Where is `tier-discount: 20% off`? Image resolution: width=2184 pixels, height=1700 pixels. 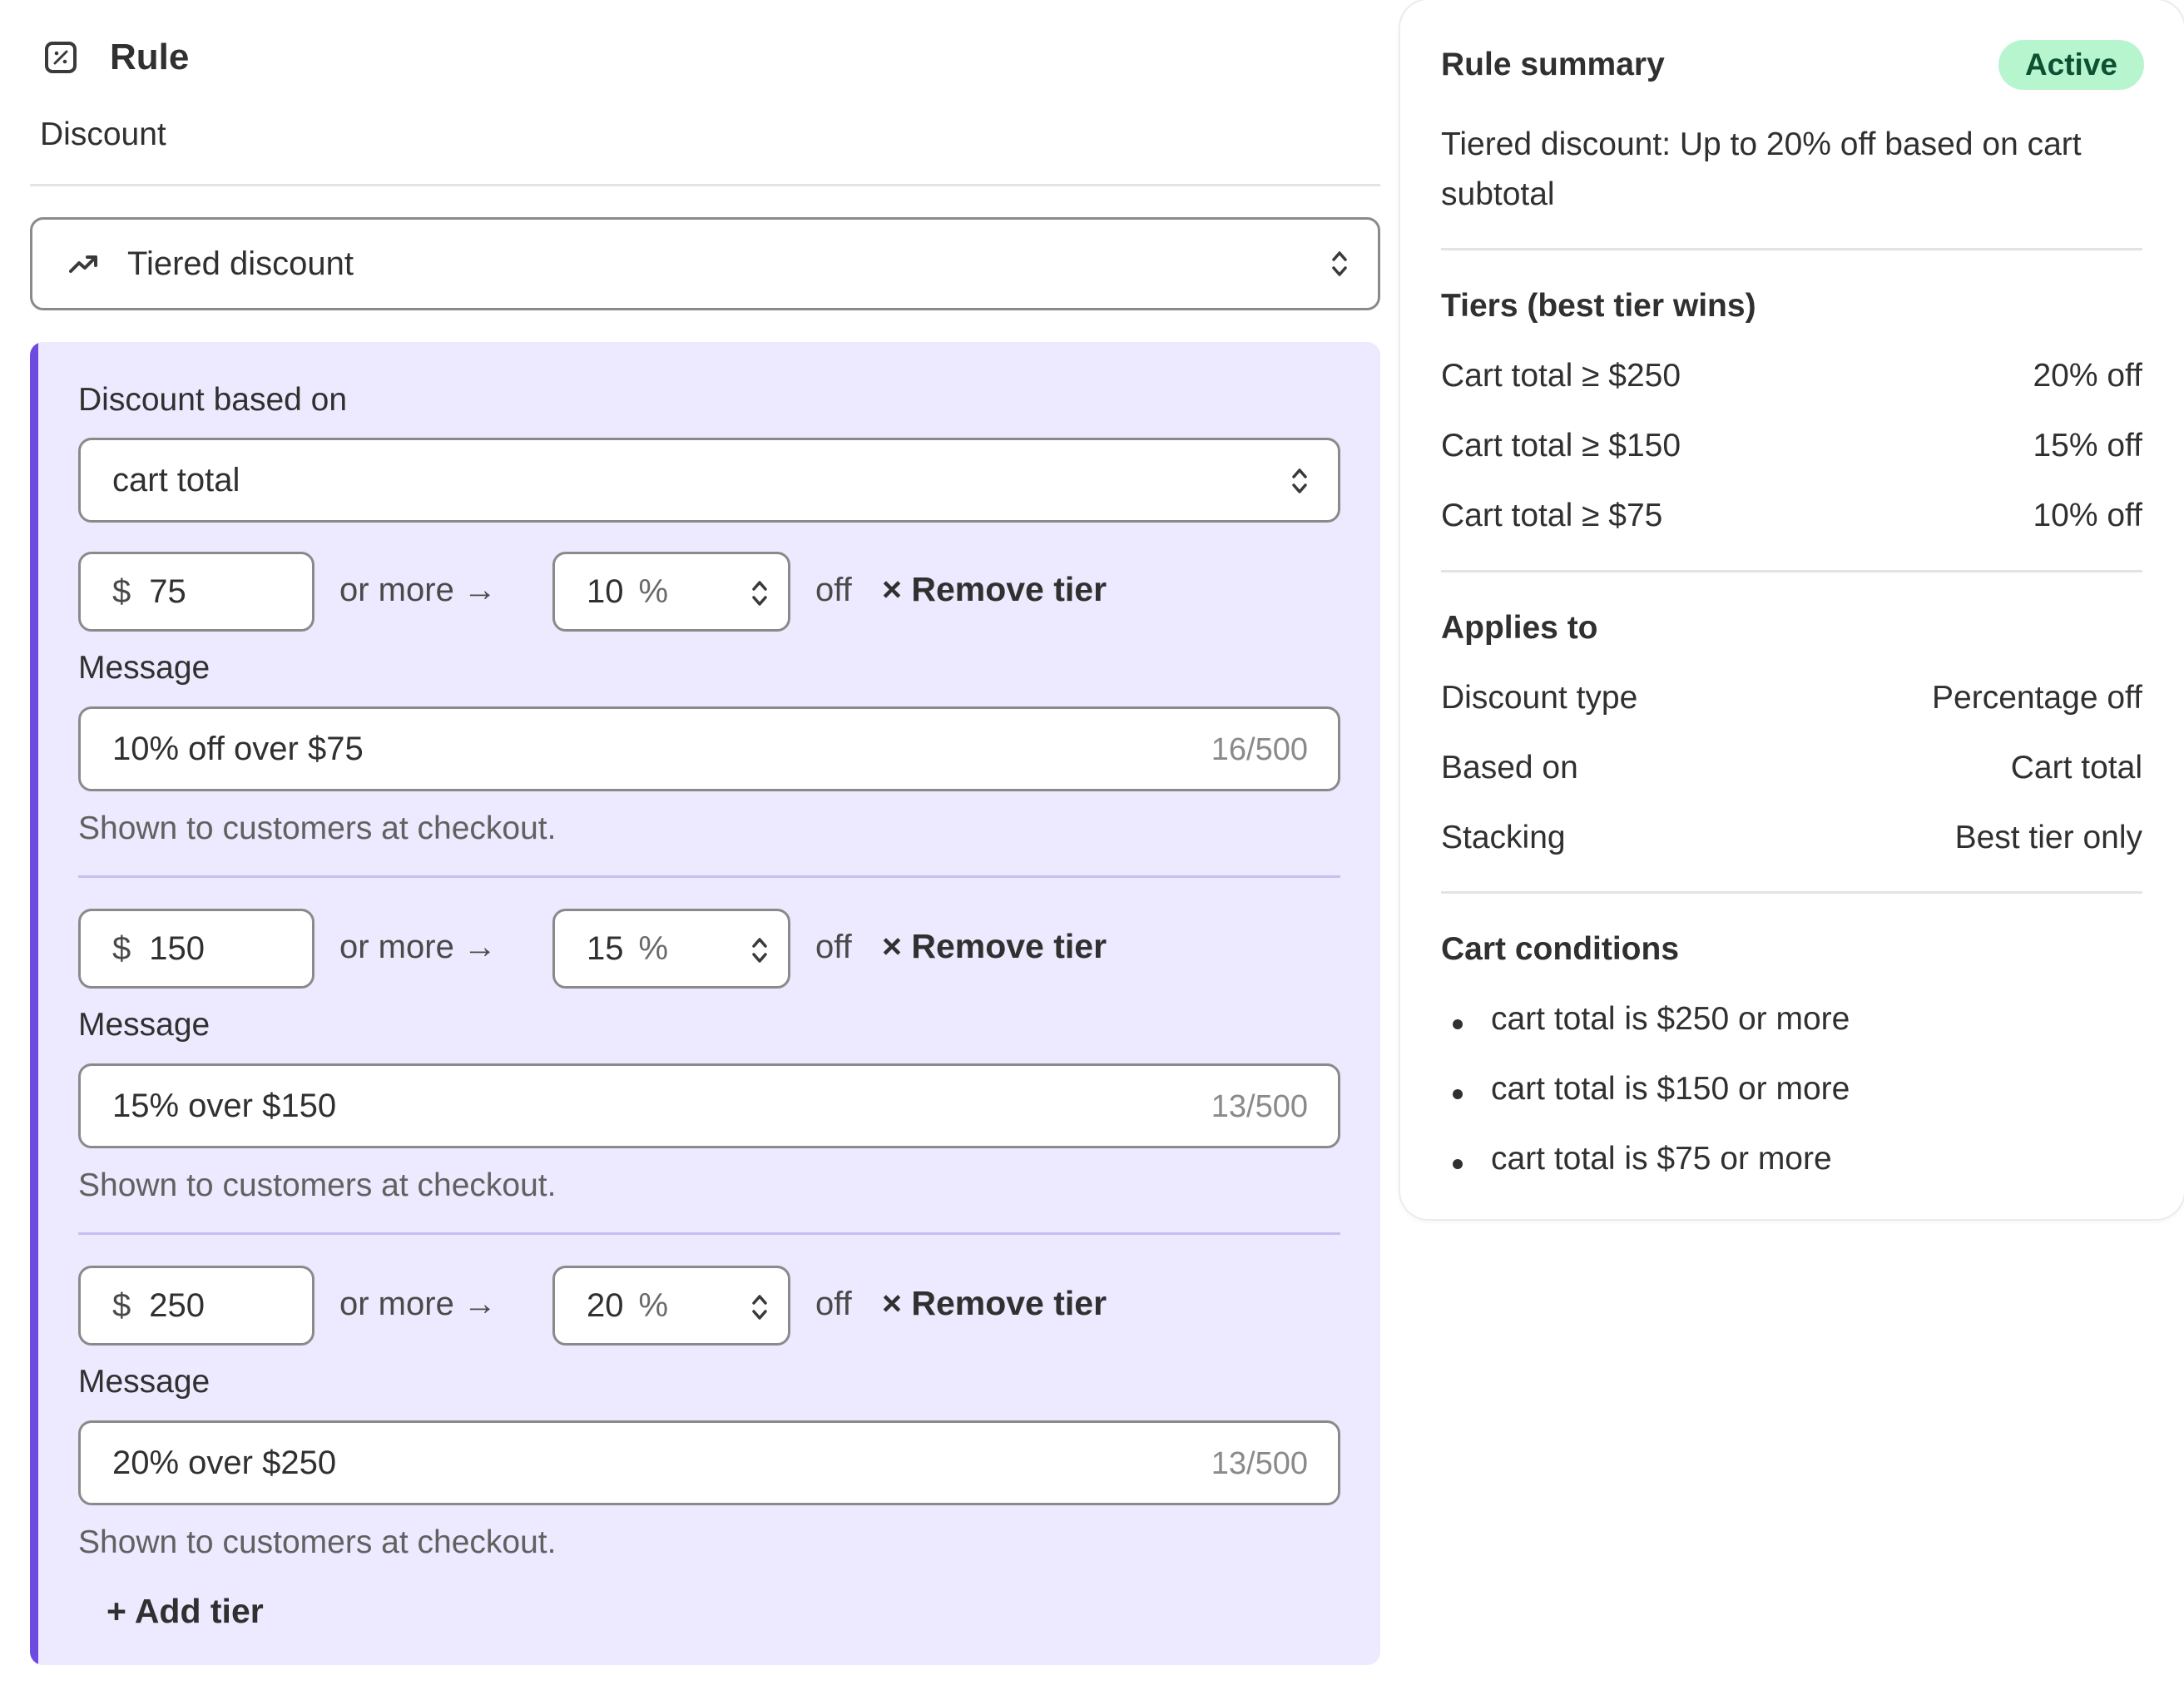
tier-discount: 20% off is located at coordinates (2087, 376).